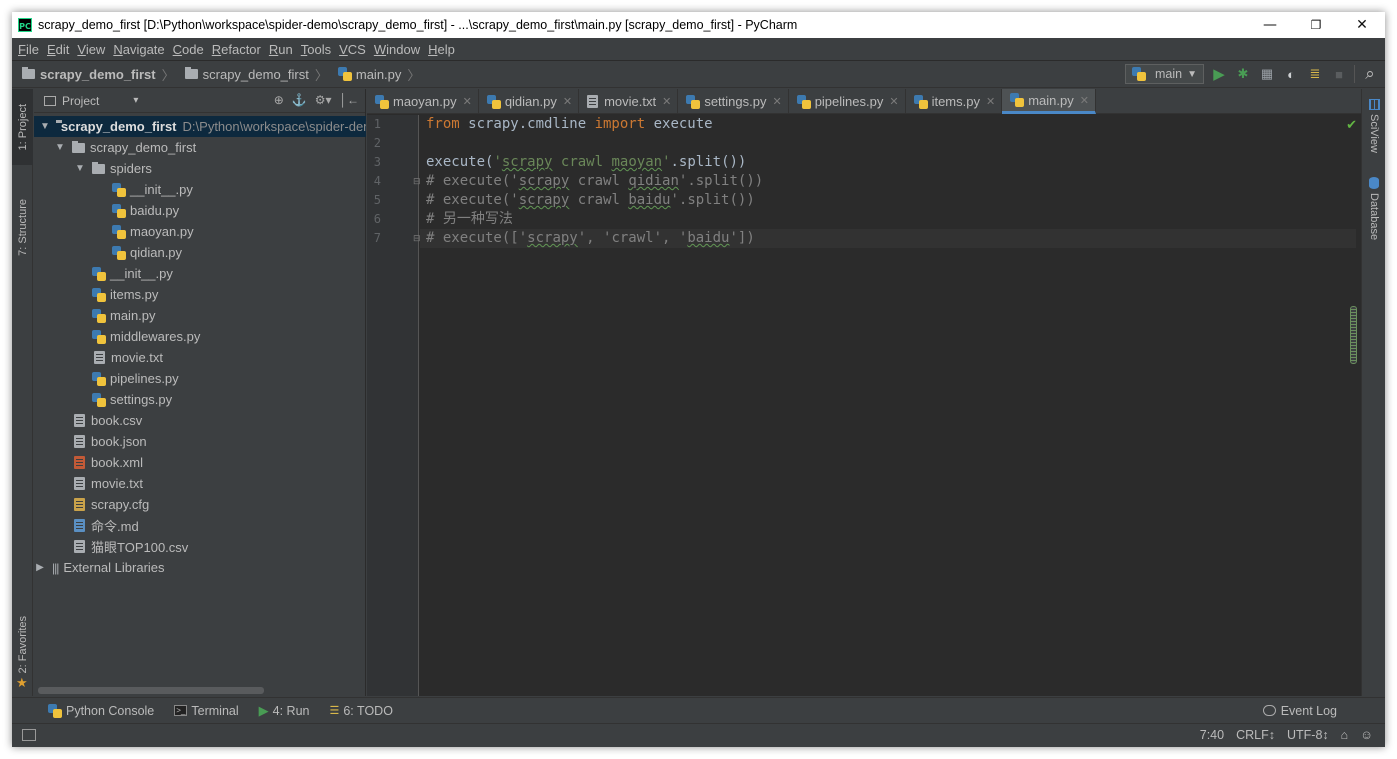 This screenshot has height=759, width=1397. Describe the element at coordinates (200, 147) in the screenshot. I see `tree-item-package: ▼ scrapy_demo_first` at that location.